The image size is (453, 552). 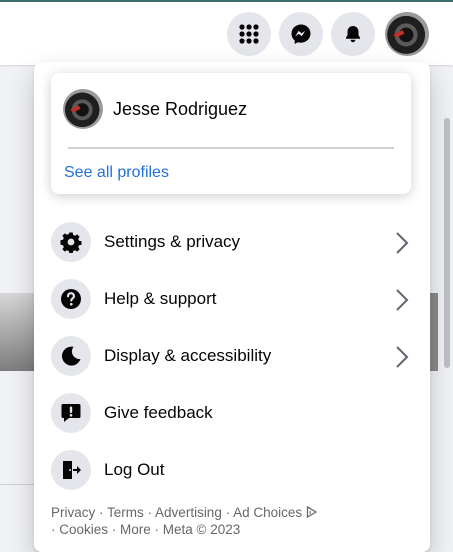 I want to click on menu-item-help-support: Help & support, so click(x=231, y=299).